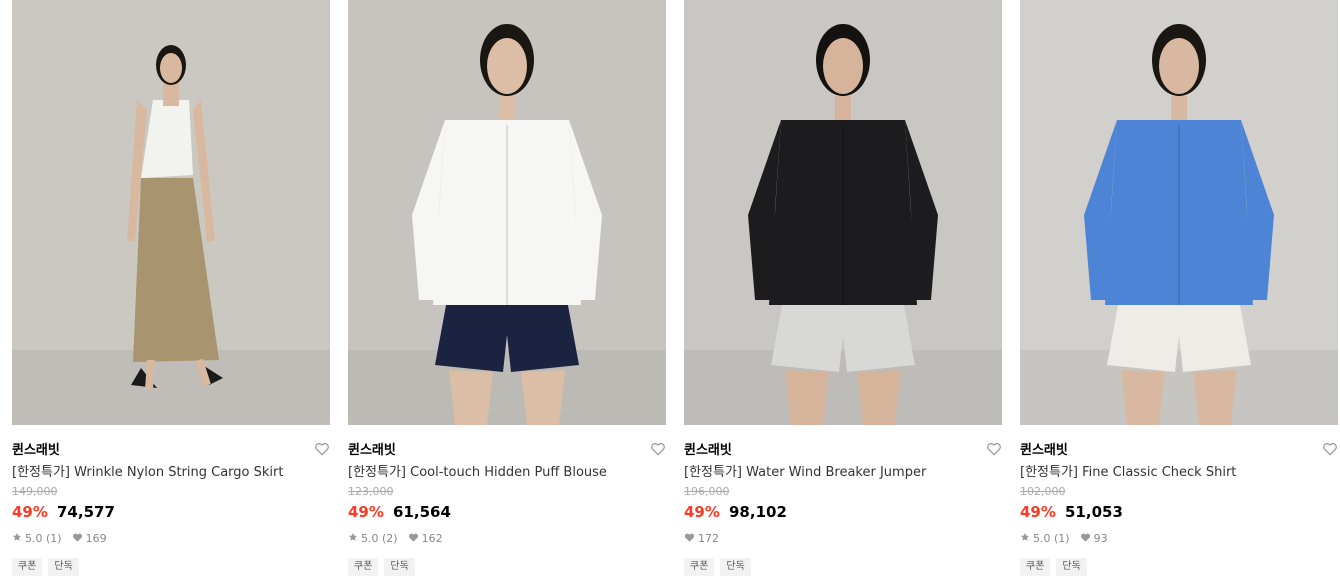 This screenshot has width=1340, height=580. Describe the element at coordinates (507, 473) in the screenshot. I see `product-name: [한정특가] Cool-touch Hidden Puff Blouse` at that location.